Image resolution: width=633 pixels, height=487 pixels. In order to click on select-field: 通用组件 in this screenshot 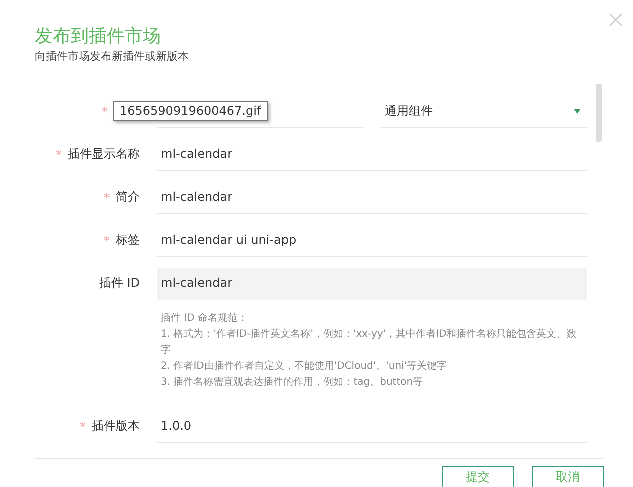, I will do `click(484, 112)`.